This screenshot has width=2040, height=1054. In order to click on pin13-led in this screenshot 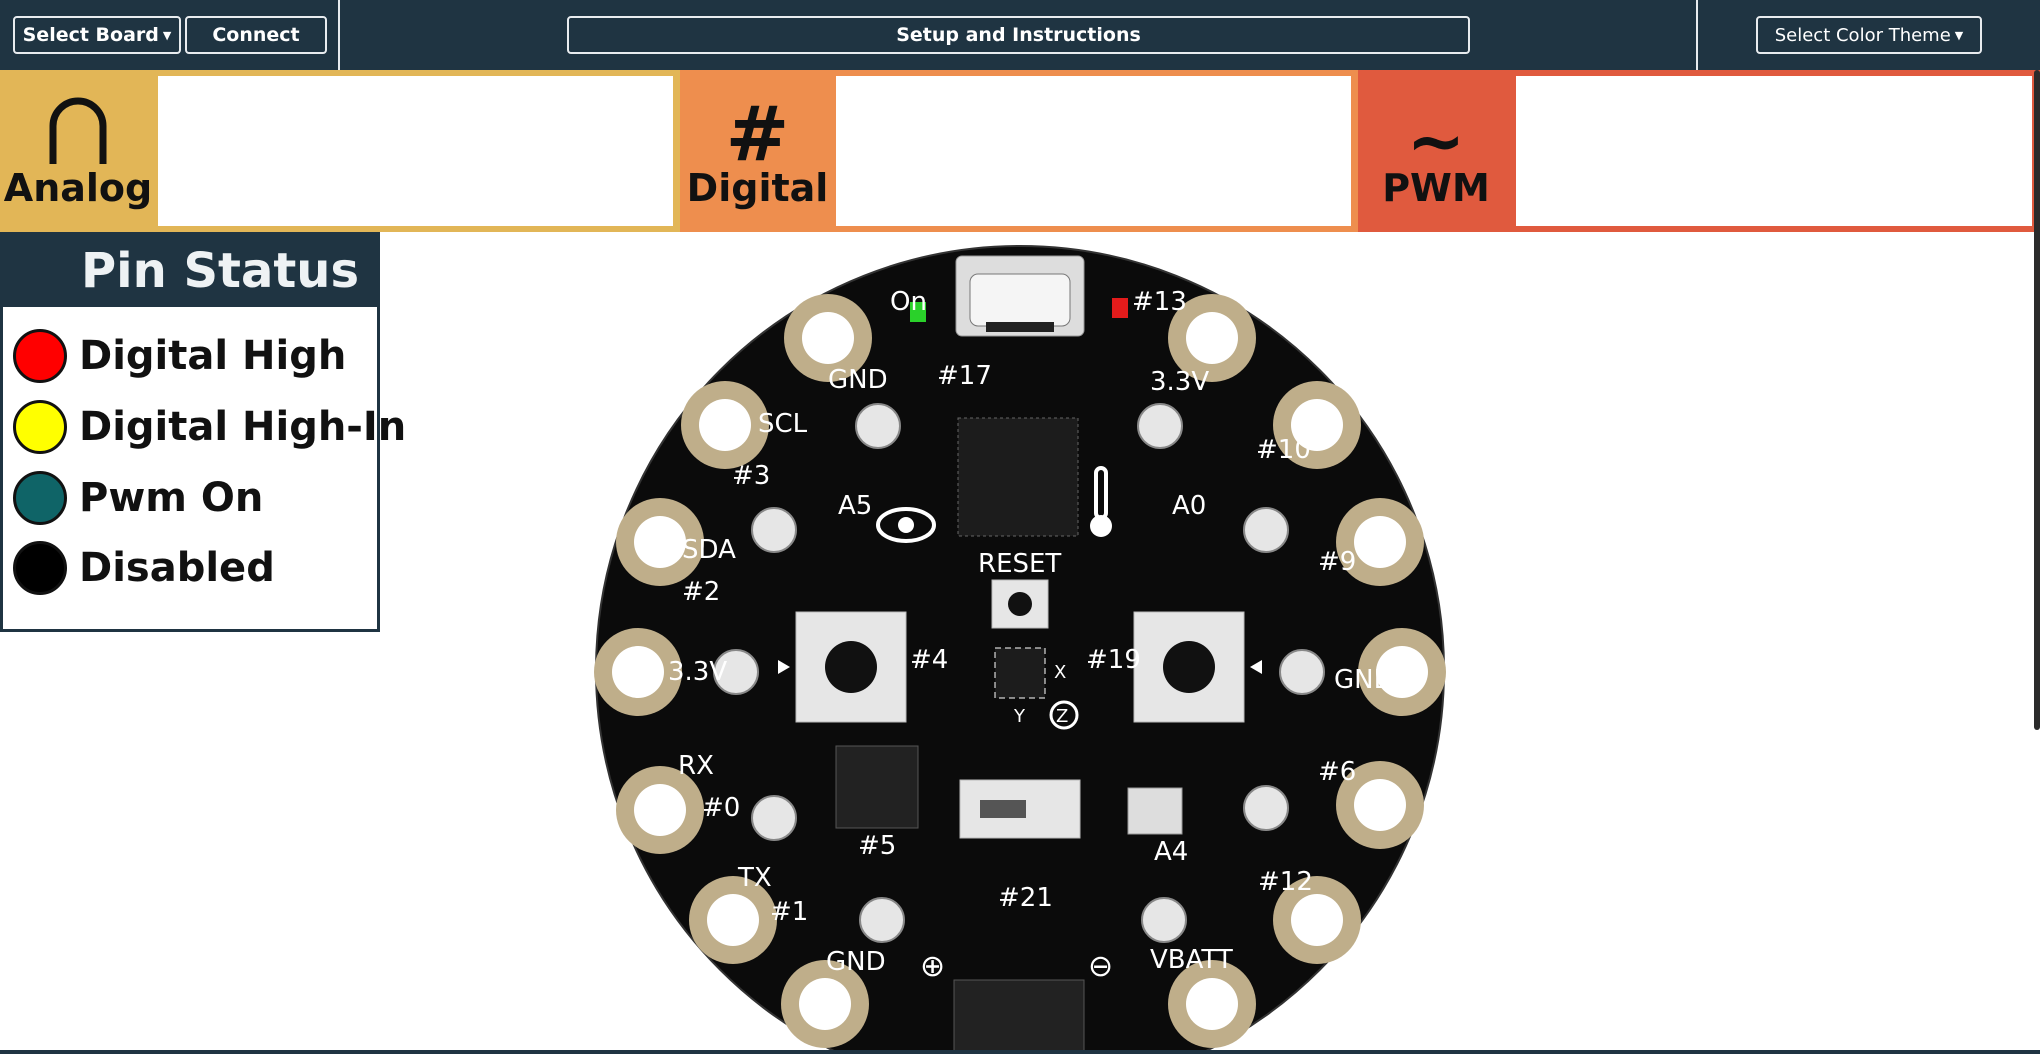, I will do `click(1120, 308)`.